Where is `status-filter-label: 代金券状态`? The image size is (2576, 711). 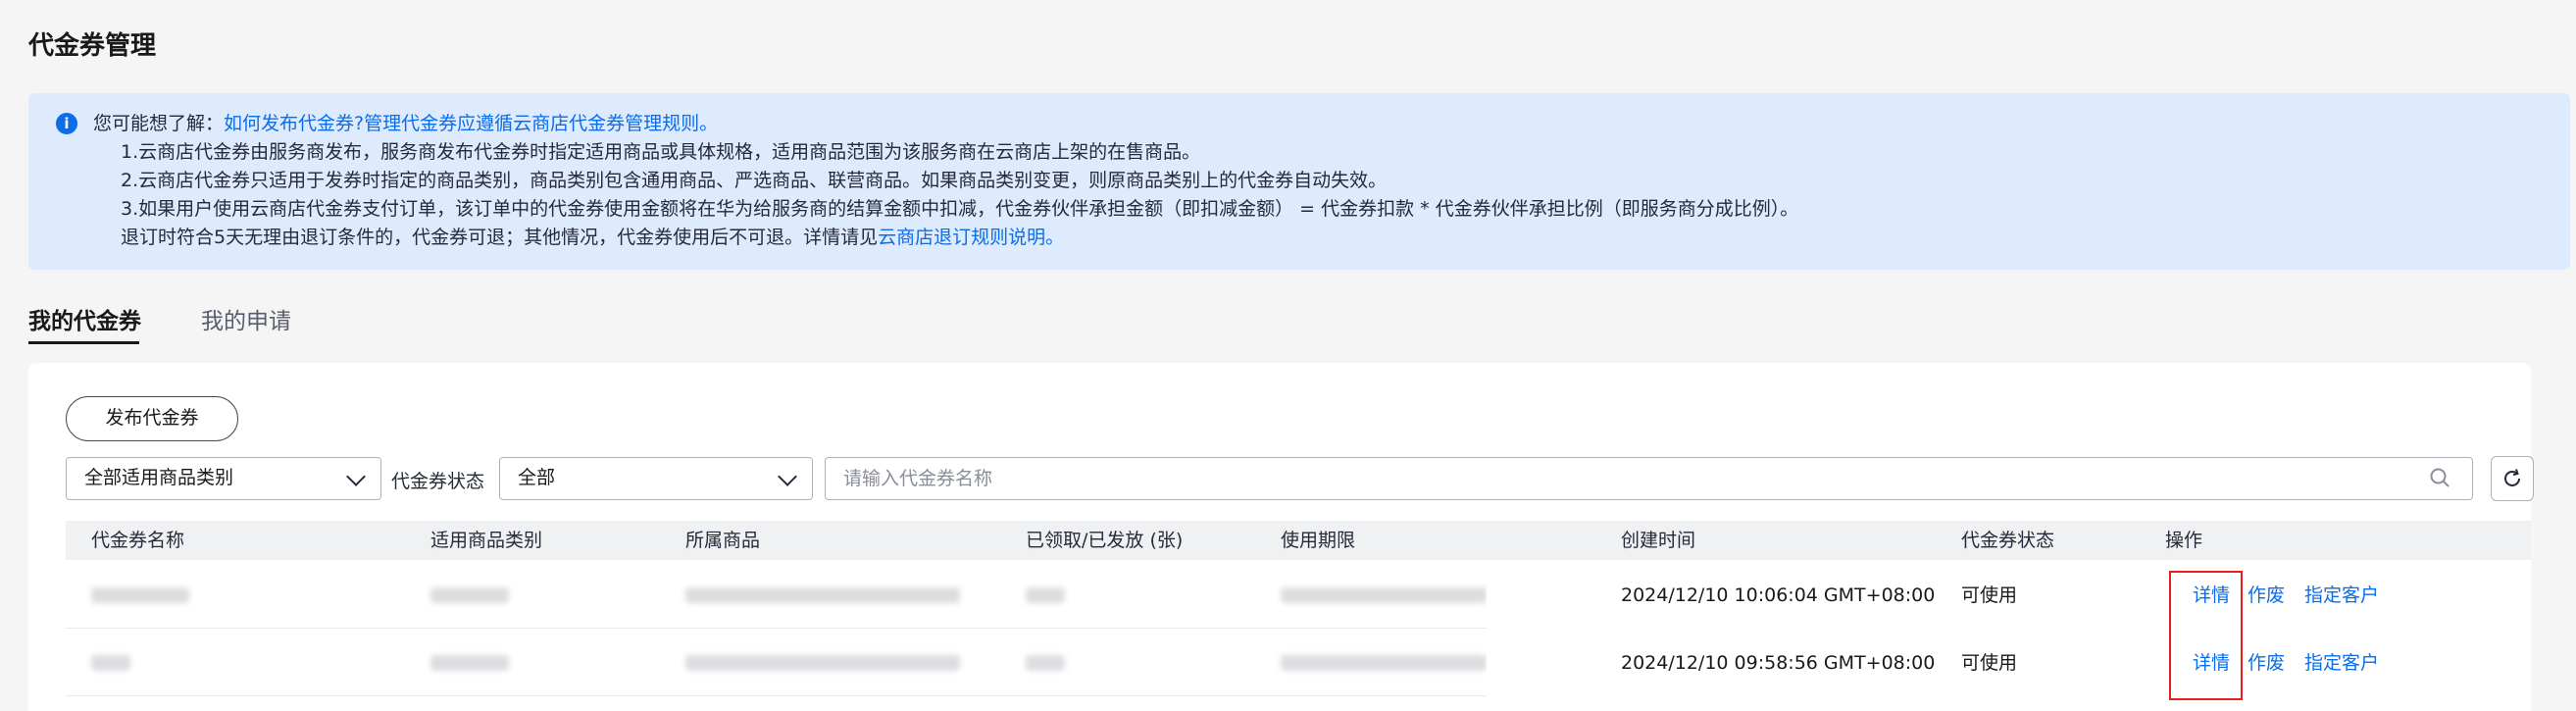 status-filter-label: 代金券状态 is located at coordinates (438, 481).